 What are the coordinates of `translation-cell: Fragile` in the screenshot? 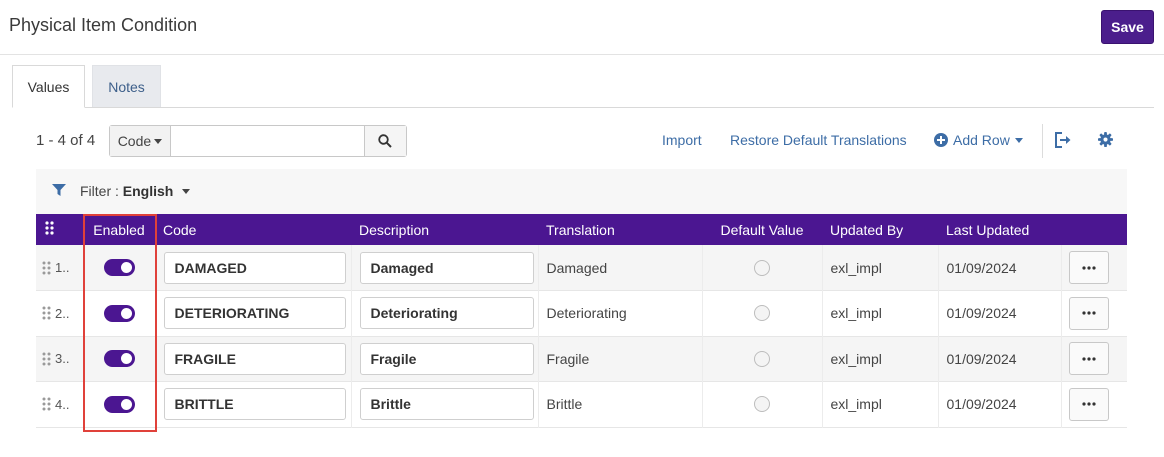 It's located at (620, 359).